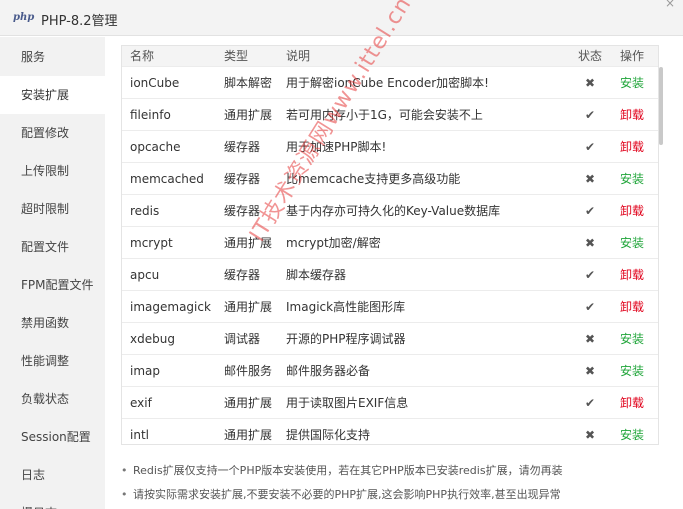  I want to click on header-desc: 说明, so click(298, 56).